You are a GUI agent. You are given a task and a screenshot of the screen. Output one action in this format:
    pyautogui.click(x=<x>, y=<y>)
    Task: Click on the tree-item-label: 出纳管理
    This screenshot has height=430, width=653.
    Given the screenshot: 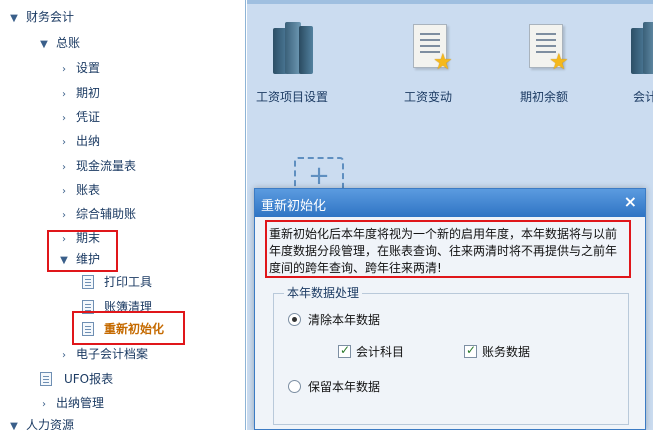 What is the action you would take?
    pyautogui.click(x=80, y=403)
    